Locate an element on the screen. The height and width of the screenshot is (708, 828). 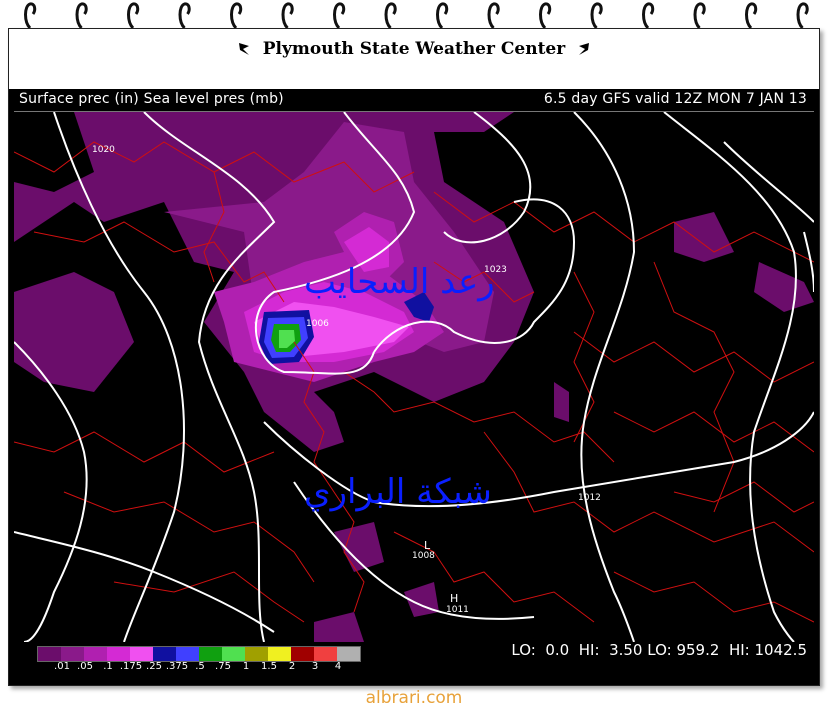
precip-color-scale is located at coordinates (199, 654).